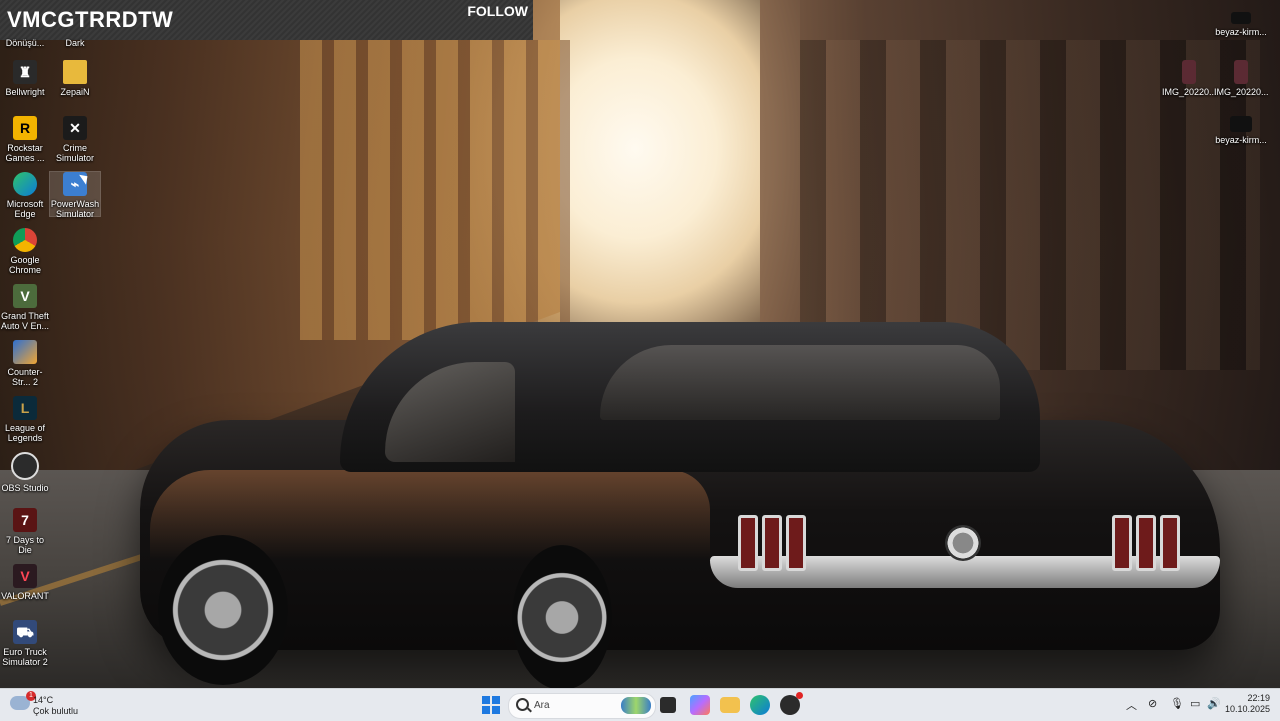 The image size is (1280, 721). Describe the element at coordinates (25, 408) in the screenshot. I see `lol-icon: L` at that location.